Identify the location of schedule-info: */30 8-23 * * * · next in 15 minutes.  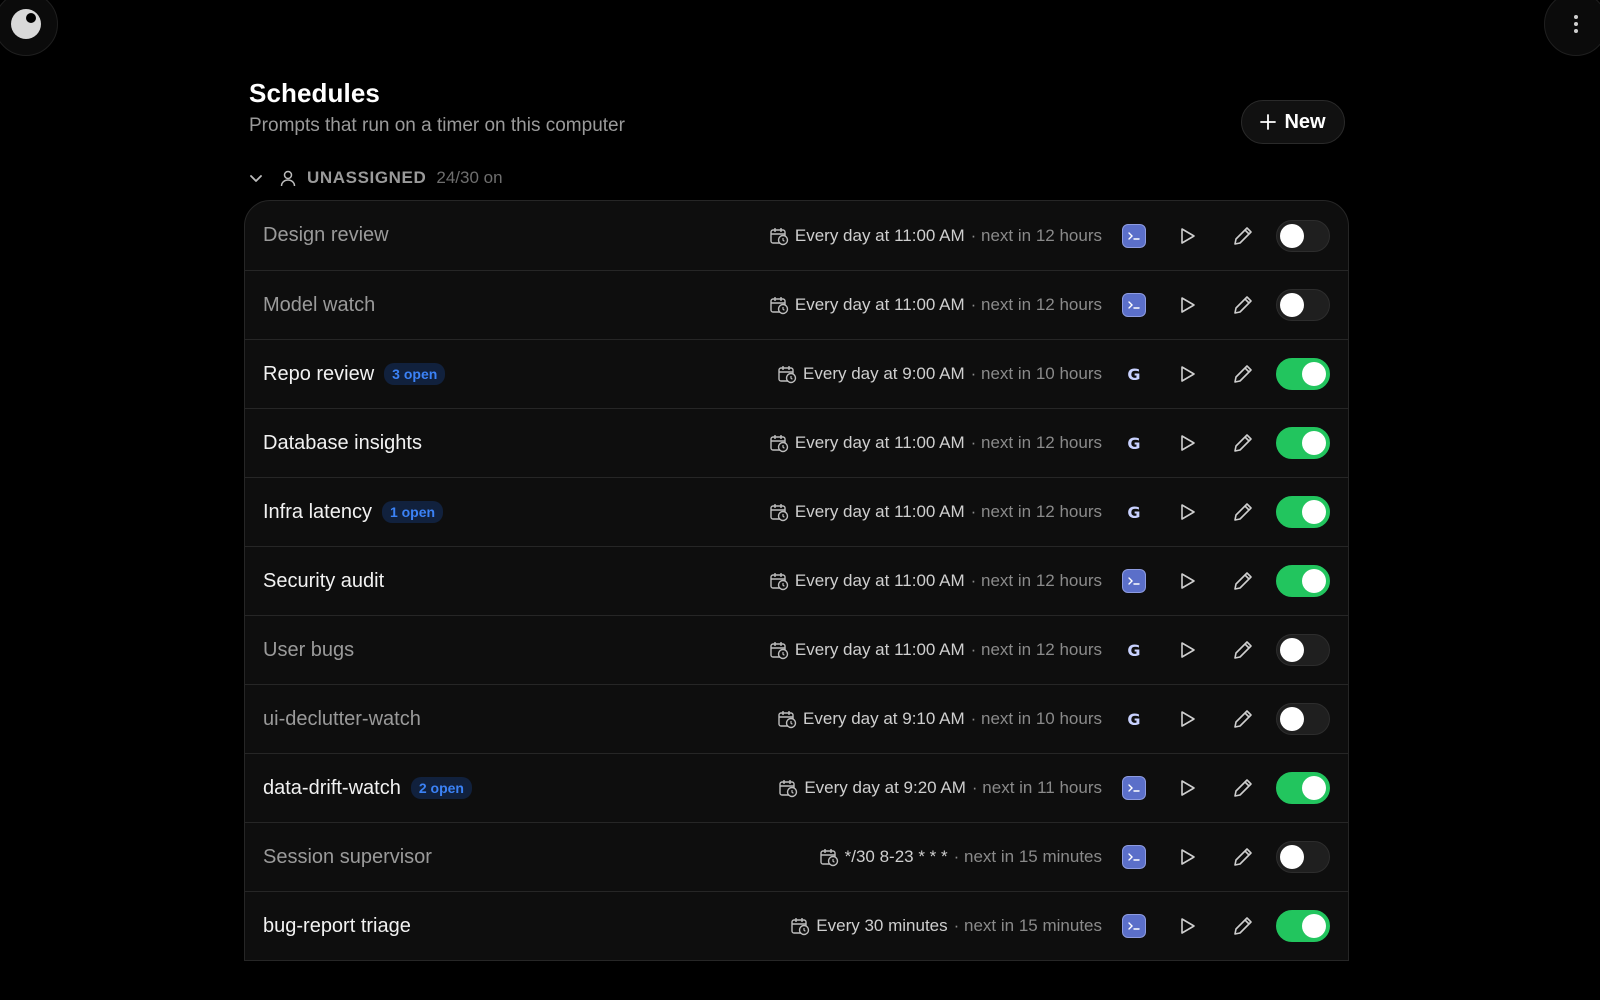
(960, 857).